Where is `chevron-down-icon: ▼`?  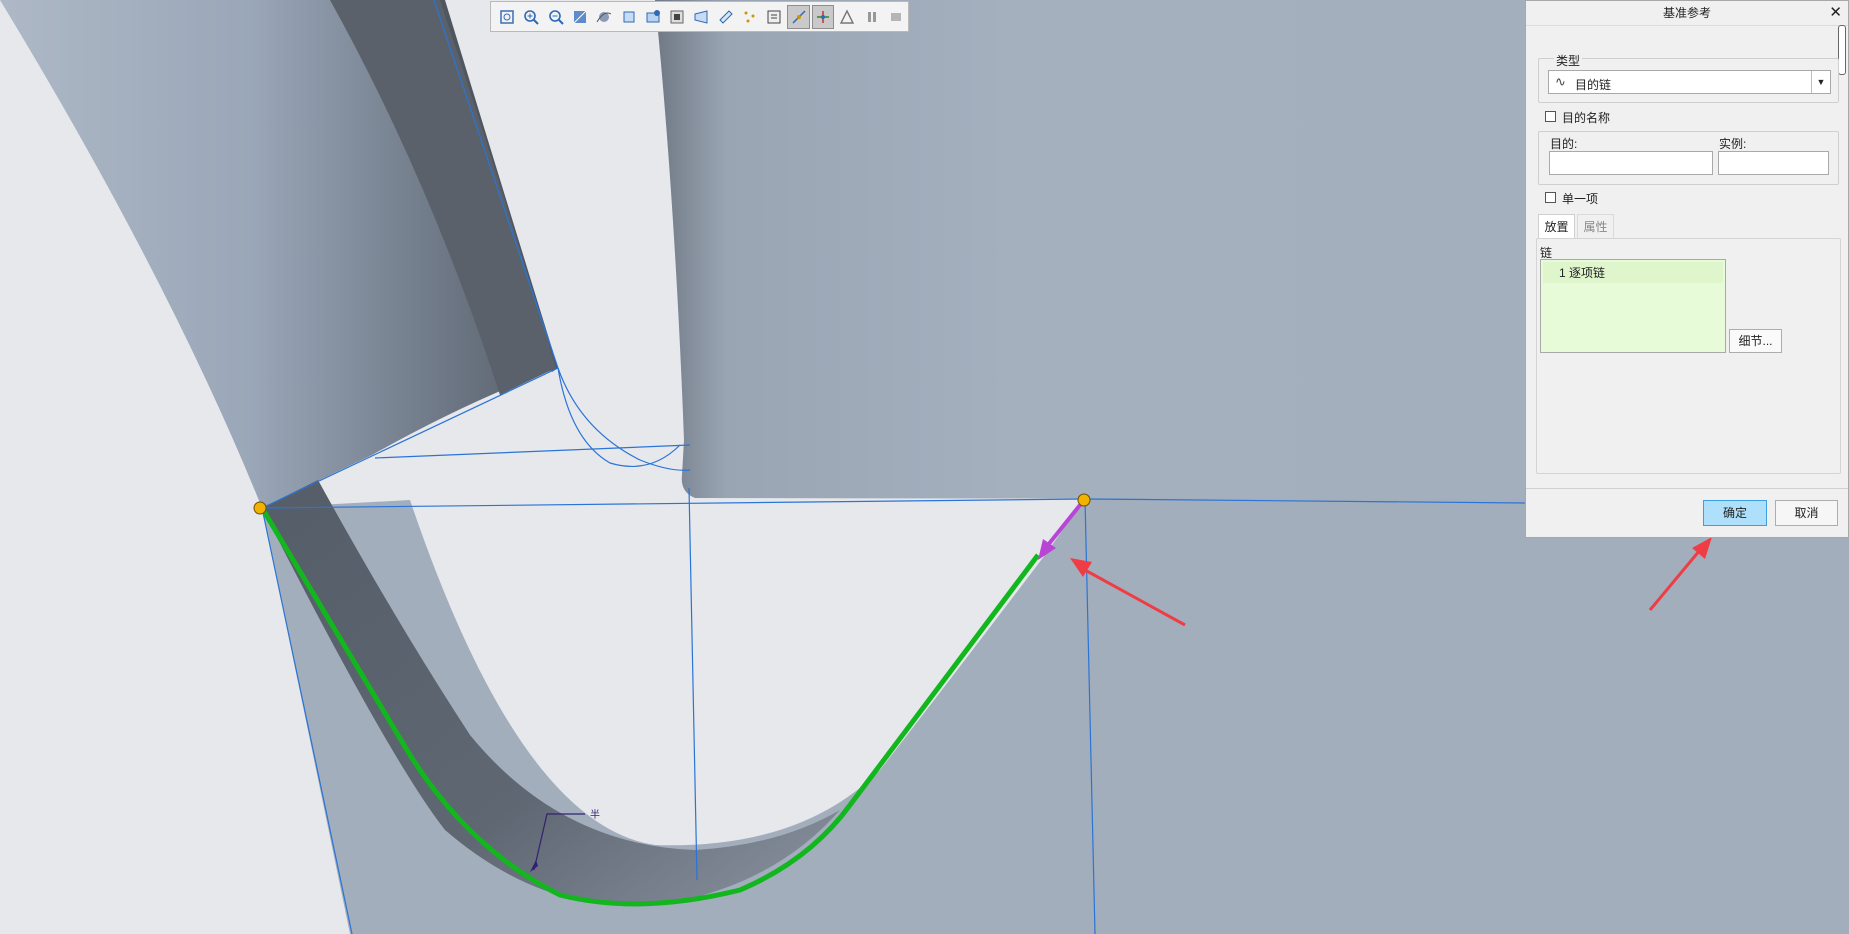 chevron-down-icon: ▼ is located at coordinates (1820, 82).